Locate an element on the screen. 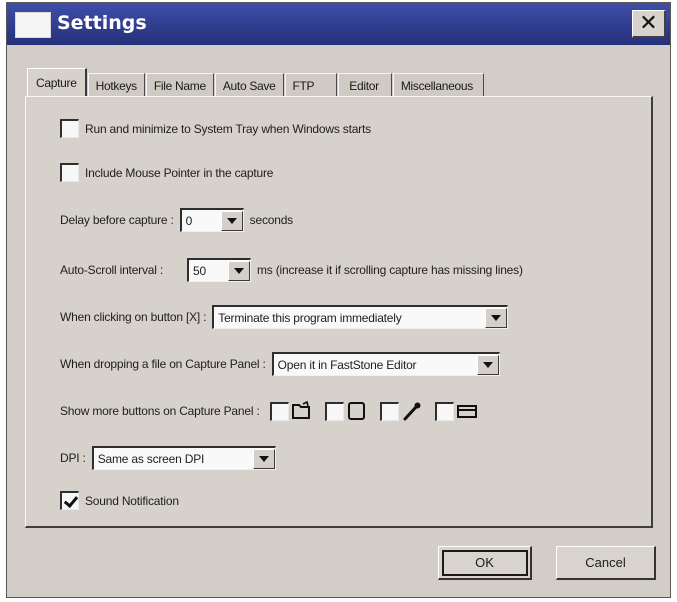 The height and width of the screenshot is (602, 677). delay-label: Delay before capture : is located at coordinates (117, 220).